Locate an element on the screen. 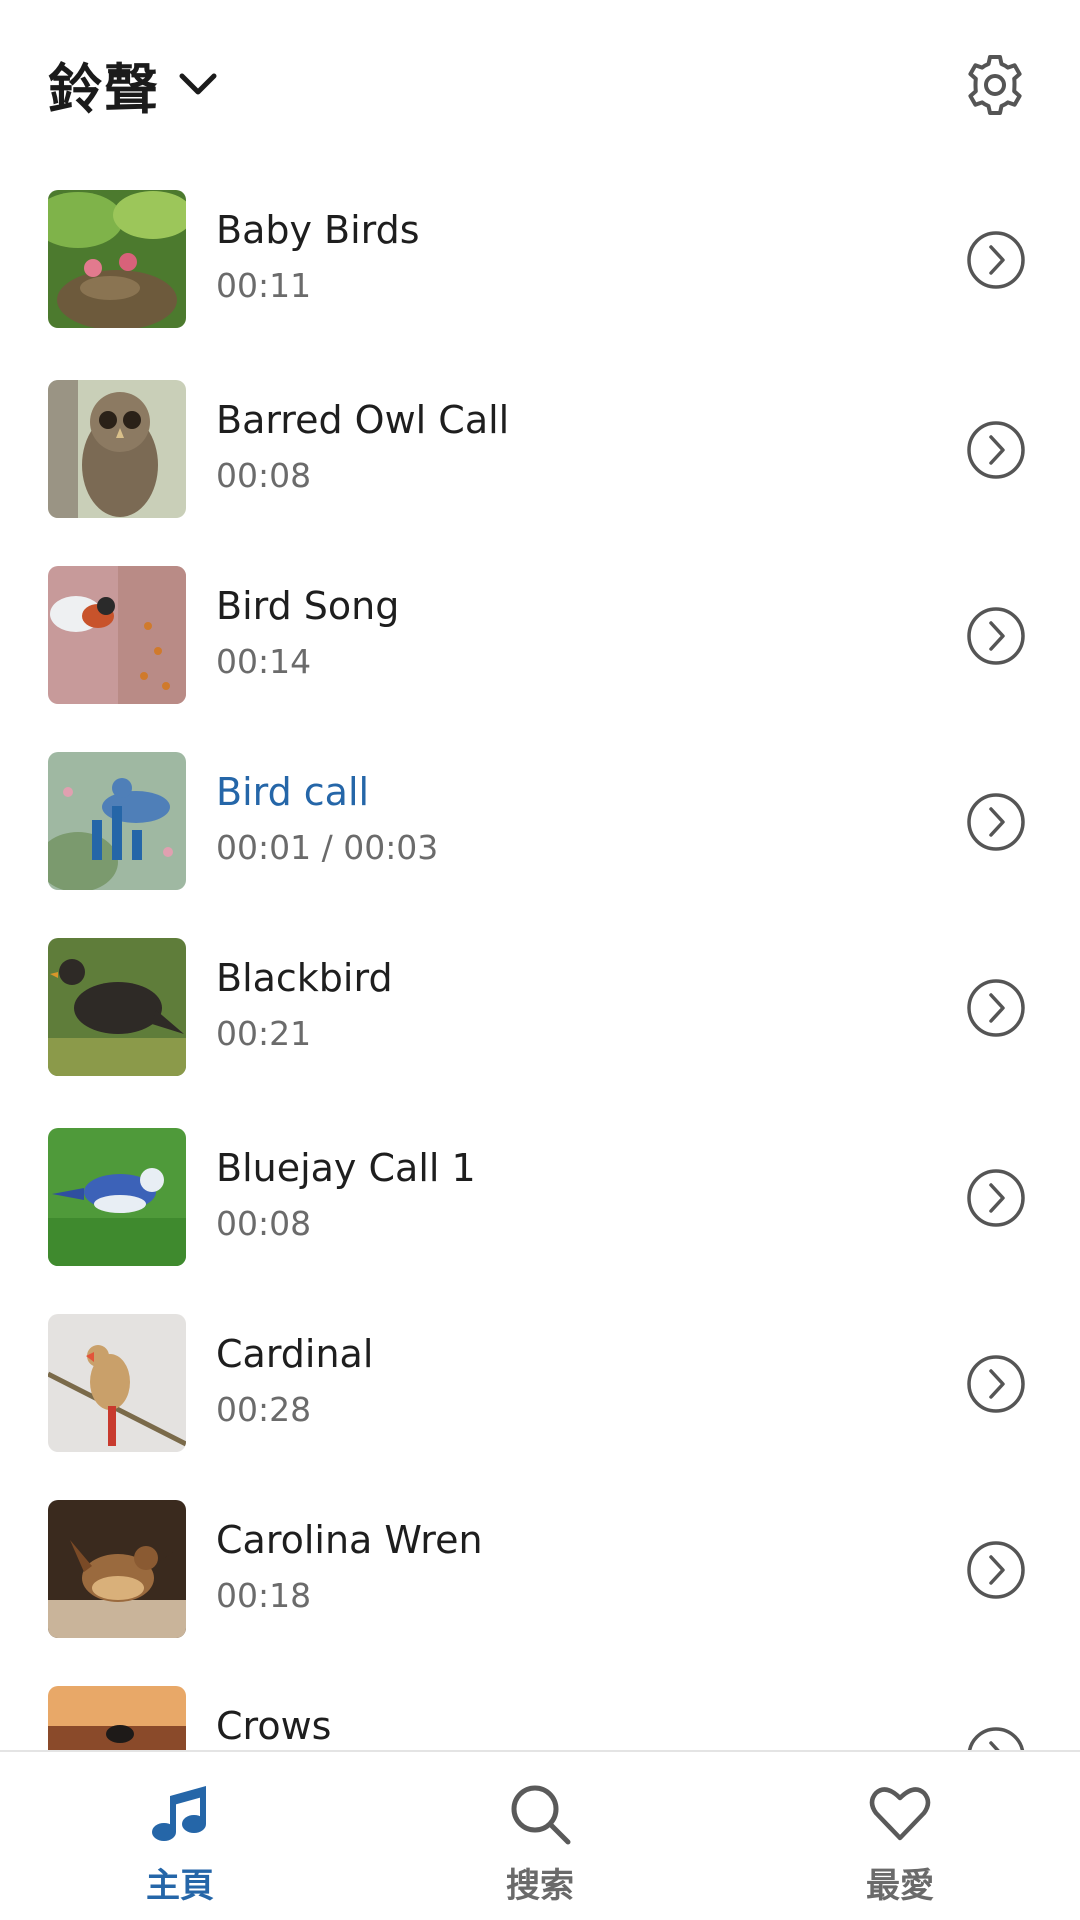  music-note-icon is located at coordinates (179, 1813).